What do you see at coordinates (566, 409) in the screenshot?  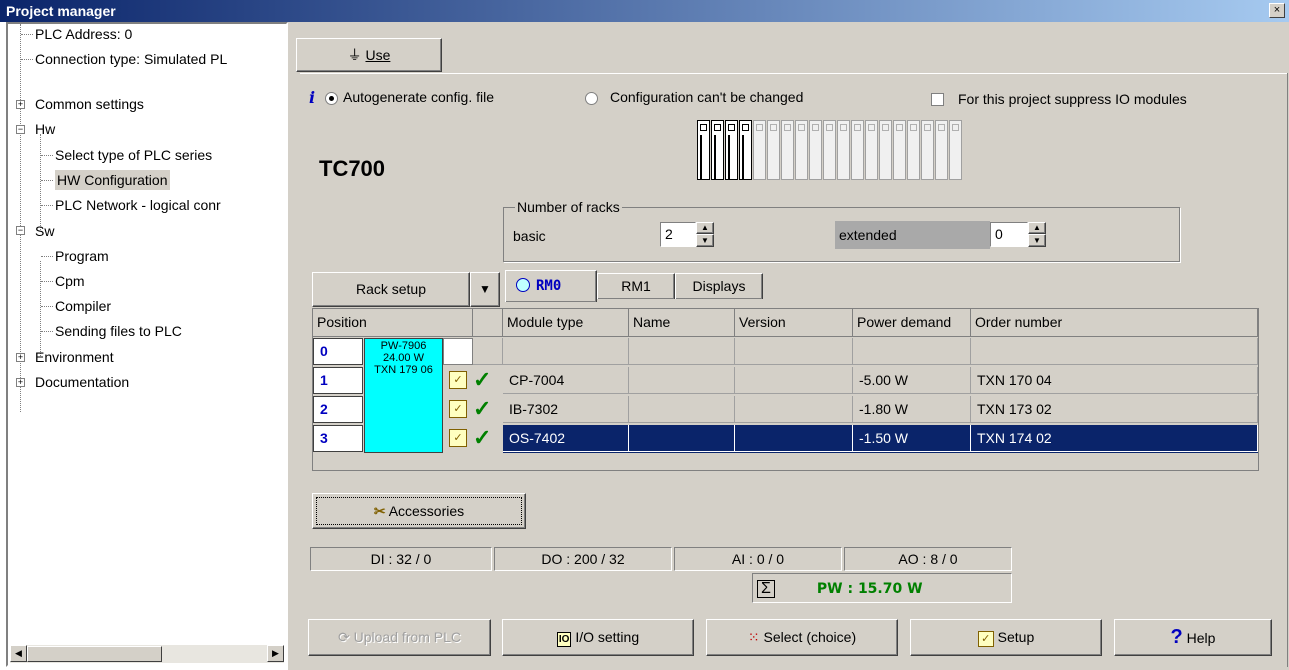 I see `module-cell: IB-7302` at bounding box center [566, 409].